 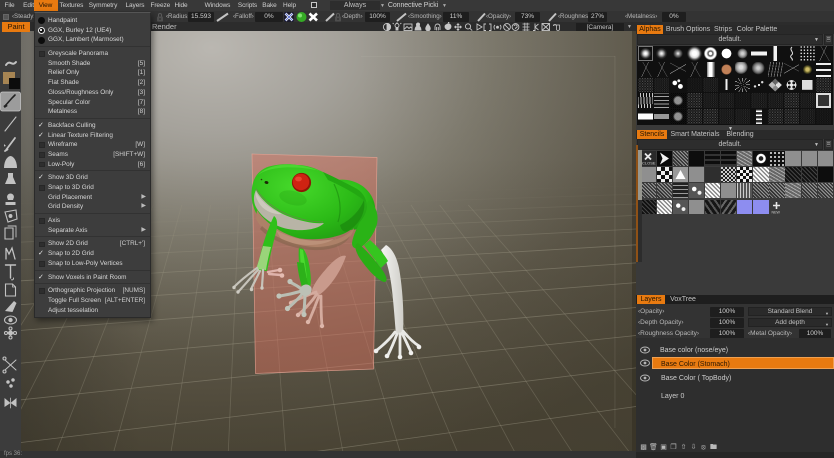 I want to click on svg-text: NEW, so click(x=776, y=212).